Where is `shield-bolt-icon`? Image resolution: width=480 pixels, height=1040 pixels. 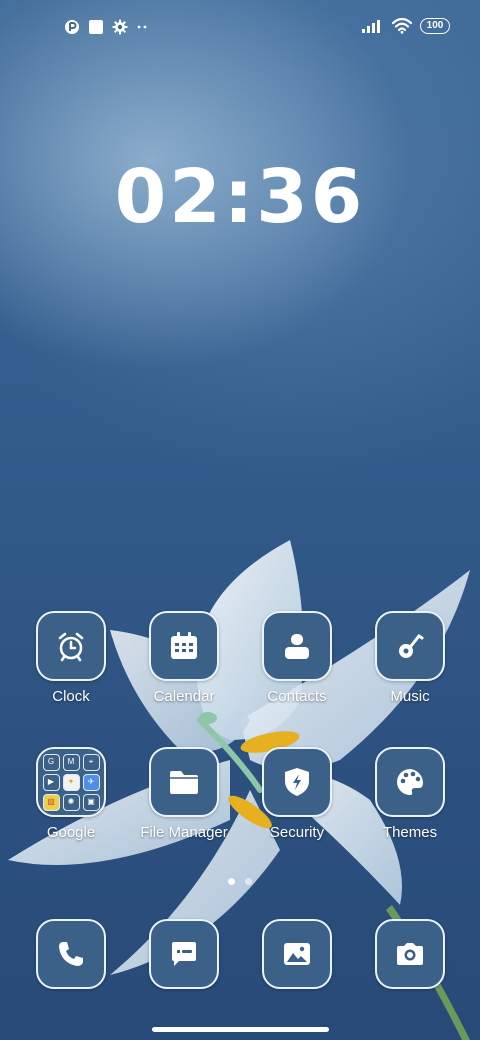
shield-bolt-icon is located at coordinates (297, 782).